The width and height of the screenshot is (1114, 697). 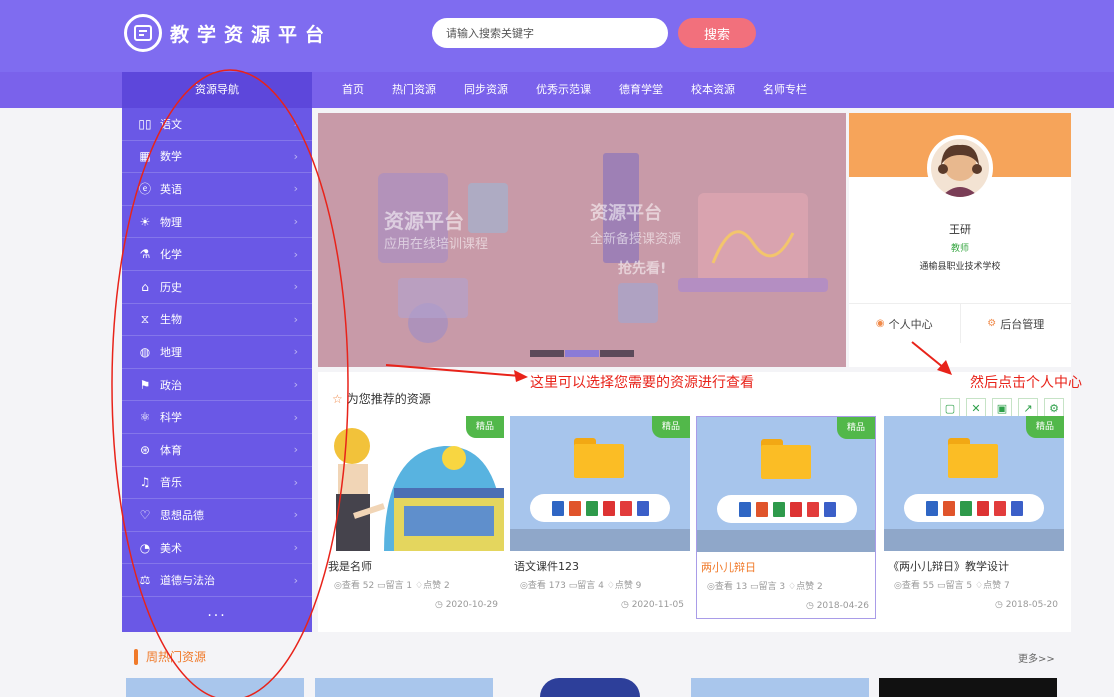 What do you see at coordinates (786, 459) in the screenshot?
I see `folder-icon` at bounding box center [786, 459].